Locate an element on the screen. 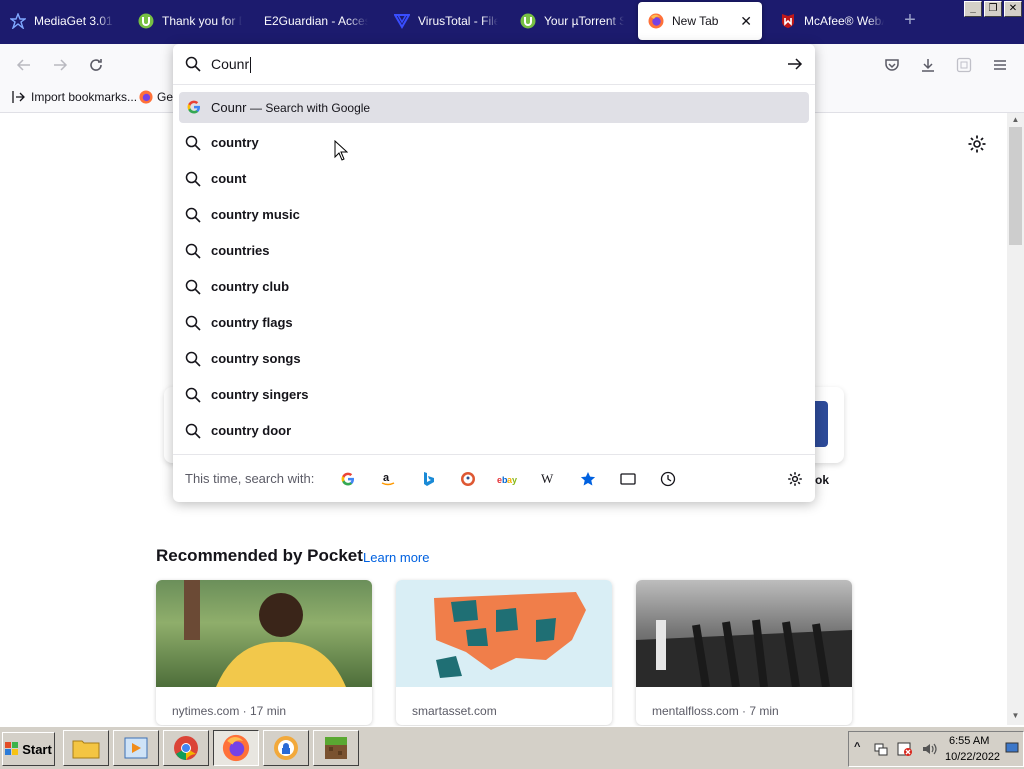 Image resolution: width=1024 pixels, height=769 pixels. minecraft-icon is located at coordinates (336, 748).